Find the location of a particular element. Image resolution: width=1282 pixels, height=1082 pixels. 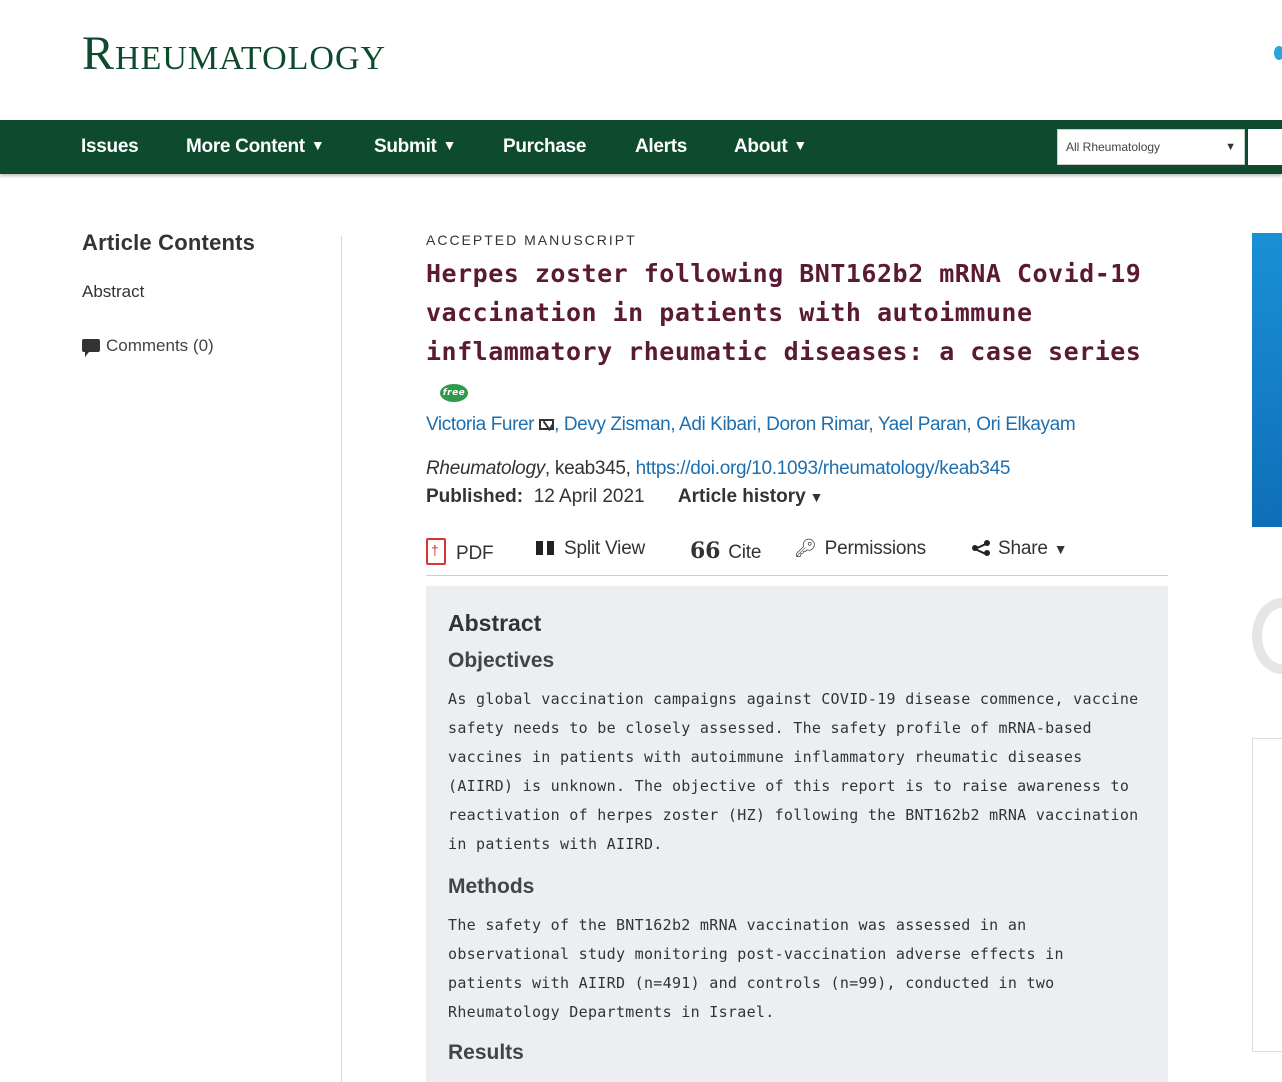

results-heading: Results is located at coordinates (486, 1052).